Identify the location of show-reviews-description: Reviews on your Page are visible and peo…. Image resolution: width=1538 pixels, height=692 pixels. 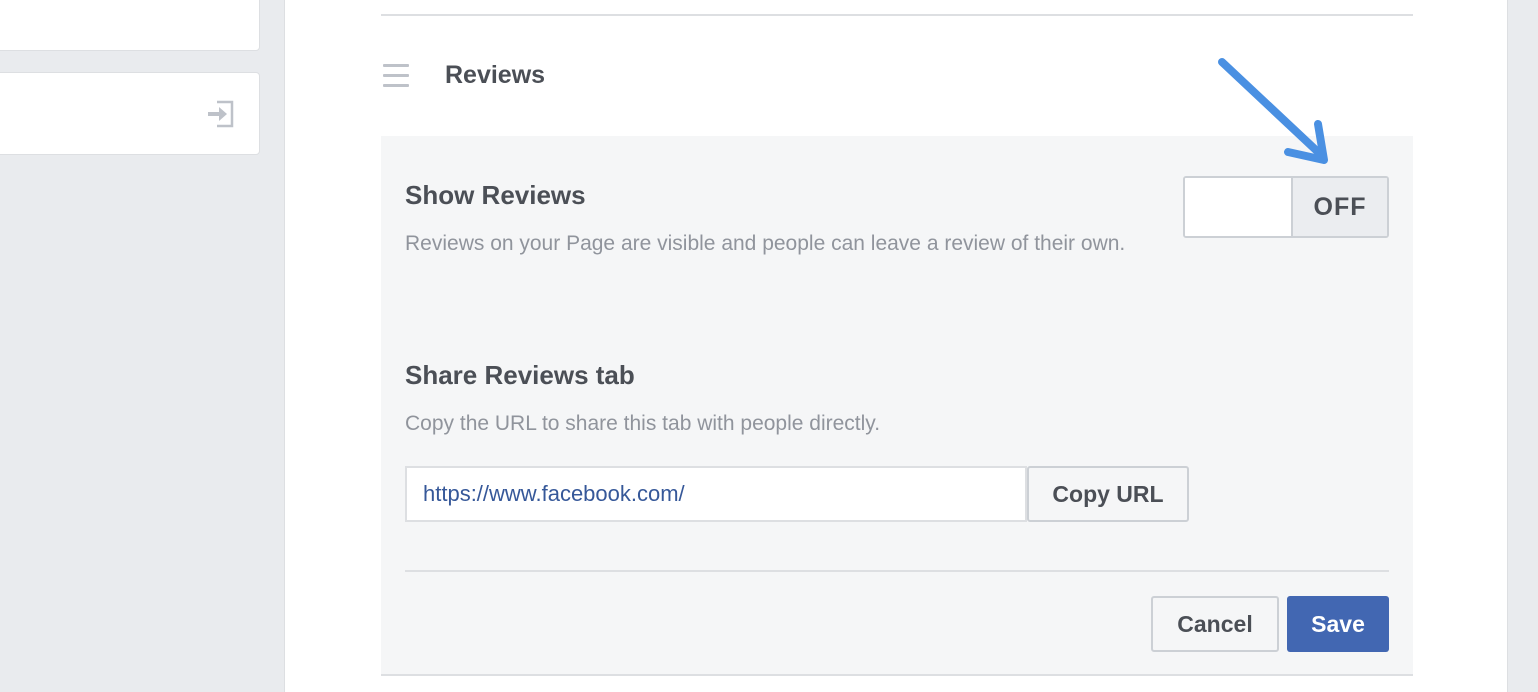
(765, 243).